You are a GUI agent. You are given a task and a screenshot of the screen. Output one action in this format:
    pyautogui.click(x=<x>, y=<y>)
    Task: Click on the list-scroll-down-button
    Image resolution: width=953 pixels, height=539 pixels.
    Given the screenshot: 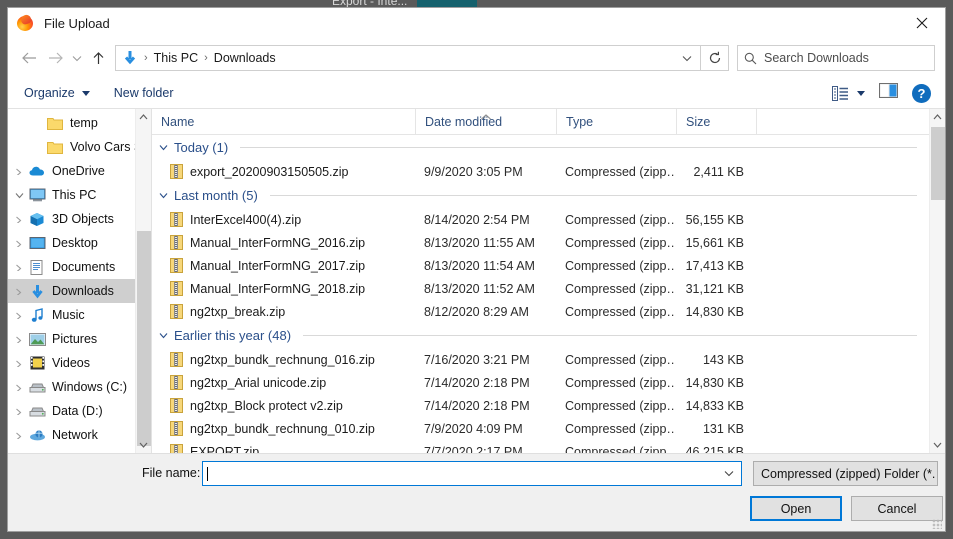 What is the action you would take?
    pyautogui.click(x=937, y=445)
    